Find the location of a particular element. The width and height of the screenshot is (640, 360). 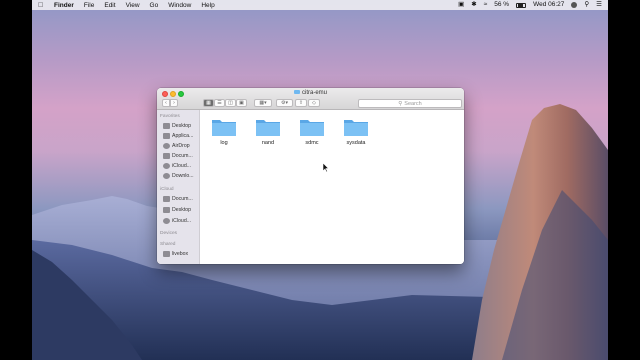

view-icons-button: ▦ is located at coordinates (208, 103).